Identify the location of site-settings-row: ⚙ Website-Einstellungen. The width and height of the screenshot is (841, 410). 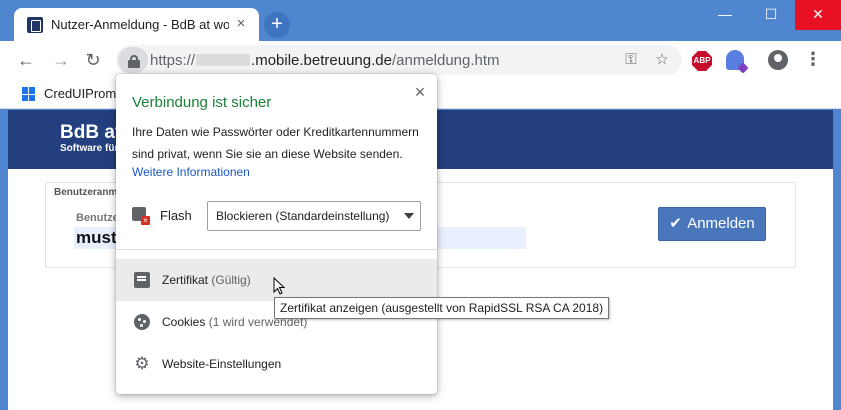
(276, 364).